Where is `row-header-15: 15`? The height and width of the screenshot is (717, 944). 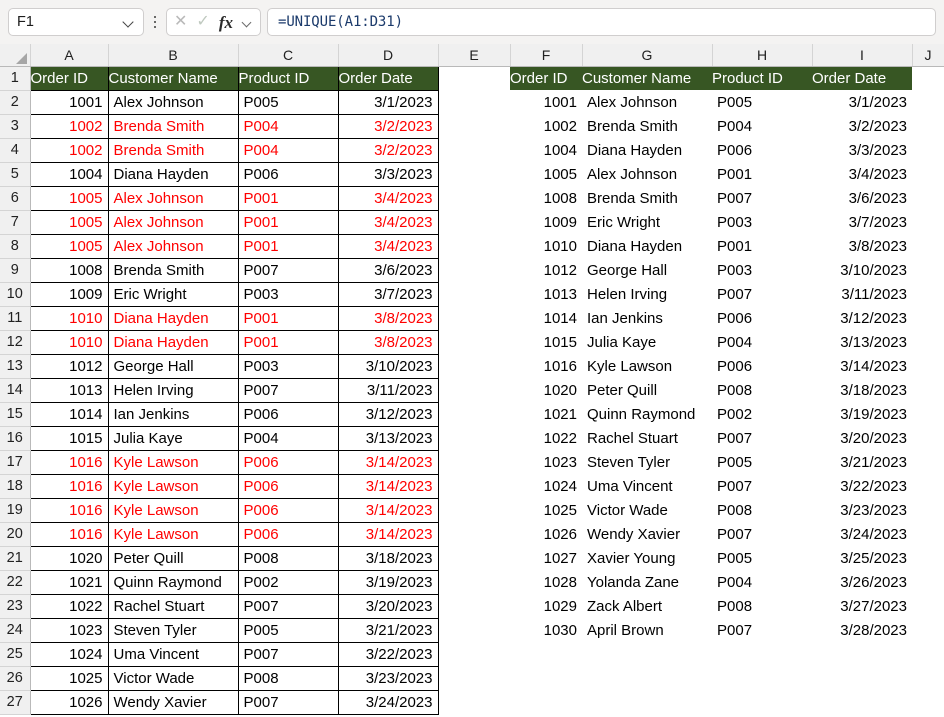 row-header-15: 15 is located at coordinates (15, 414).